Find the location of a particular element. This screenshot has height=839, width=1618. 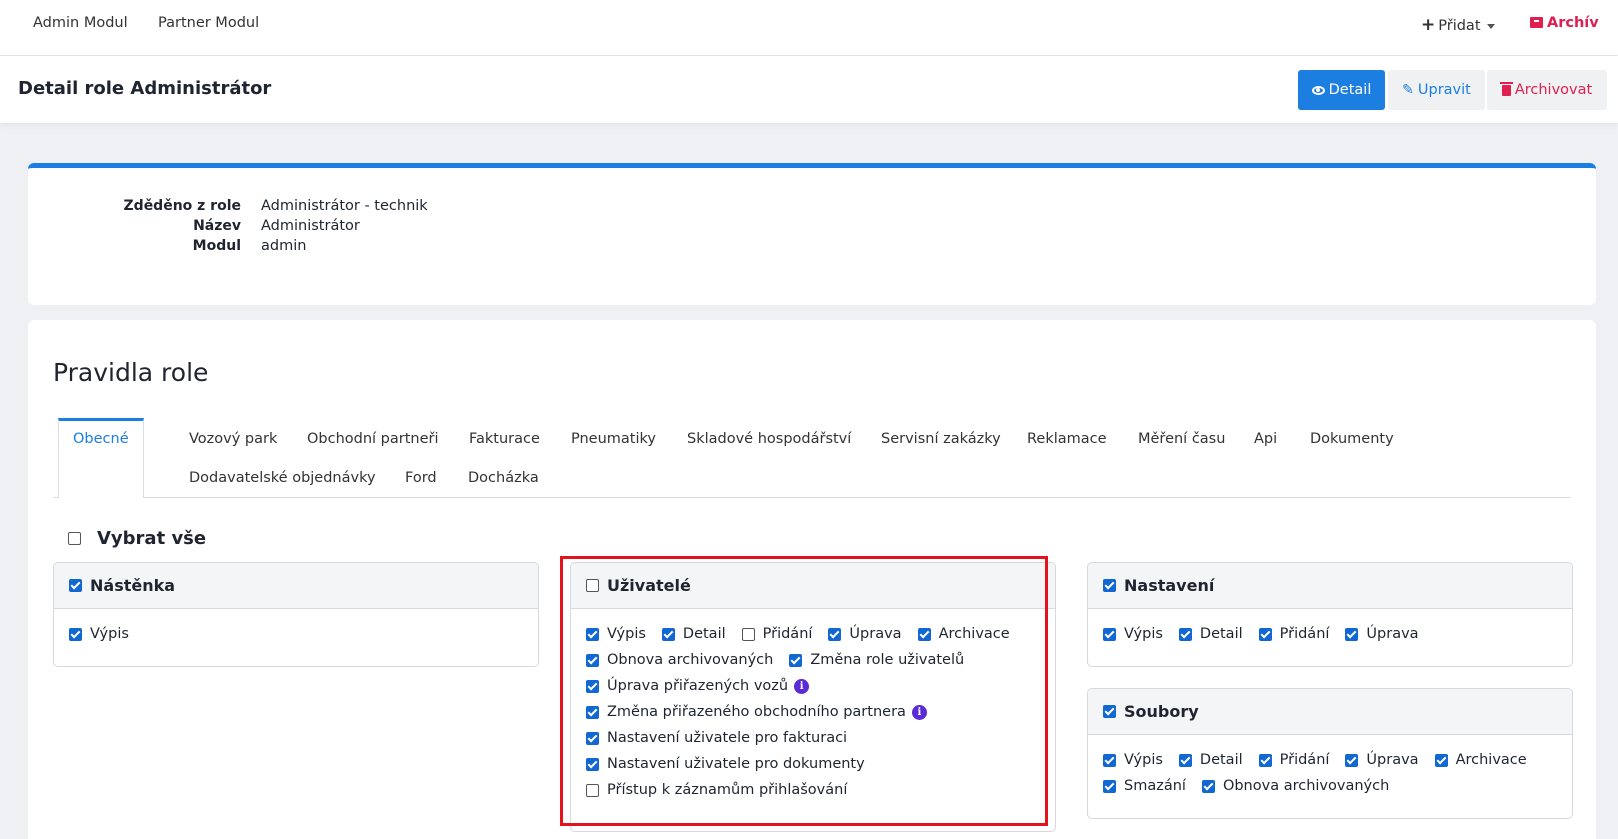

tab-servisni-zakazky: Servisní zakázky is located at coordinates (941, 439).